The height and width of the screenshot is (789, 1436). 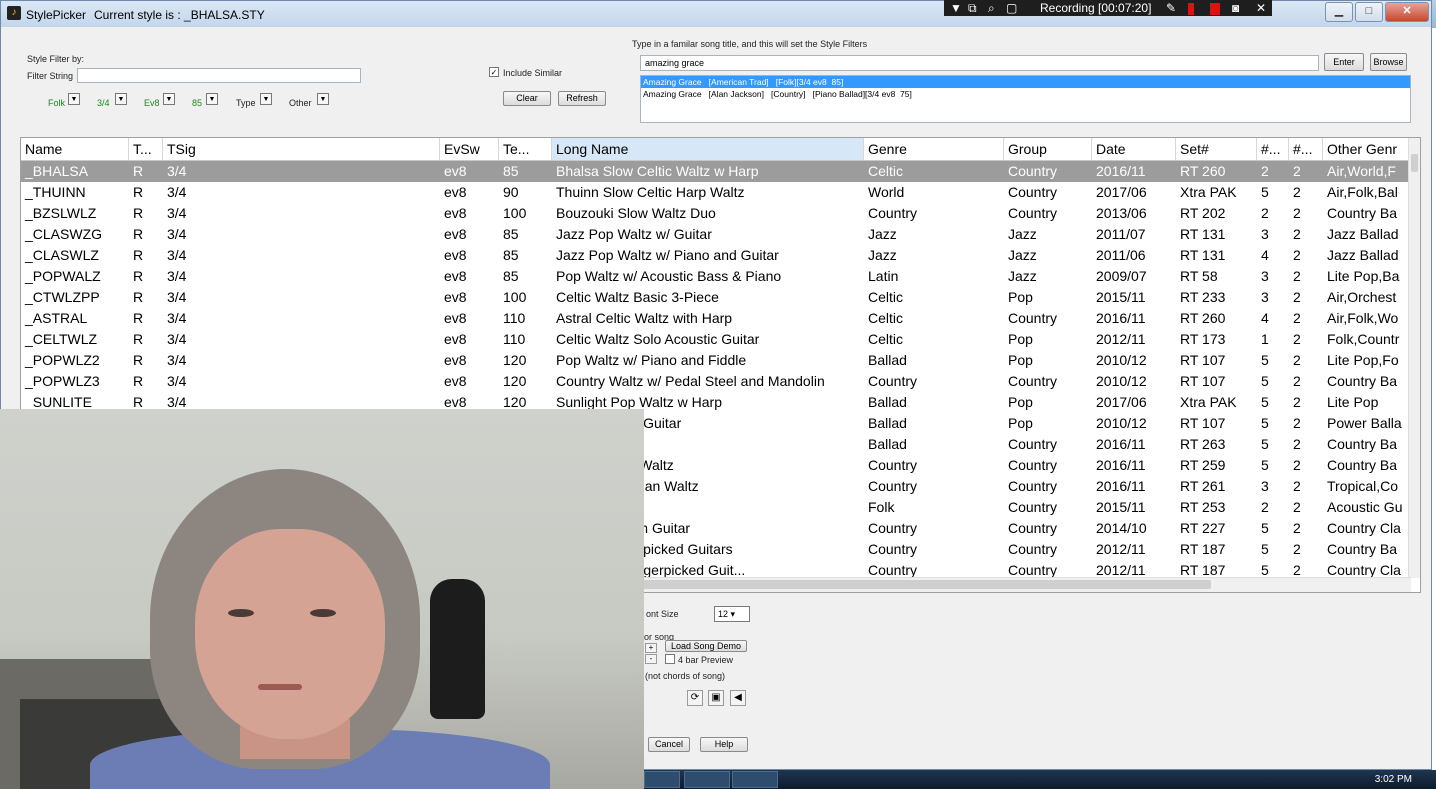 What do you see at coordinates (706, 646) in the screenshot?
I see `load-song-demo-button: Load Song Demo` at bounding box center [706, 646].